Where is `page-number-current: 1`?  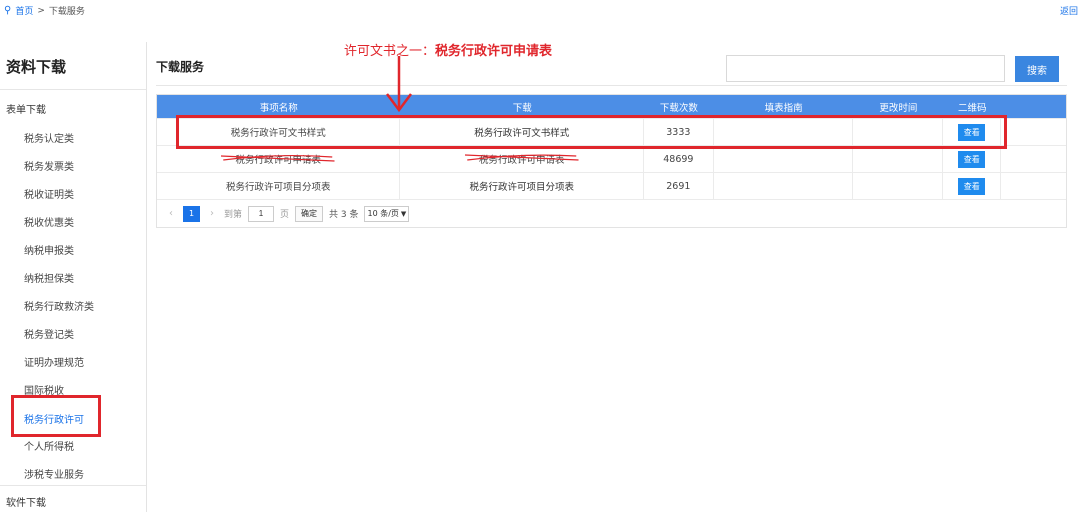
page-number-current: 1 is located at coordinates (191, 213).